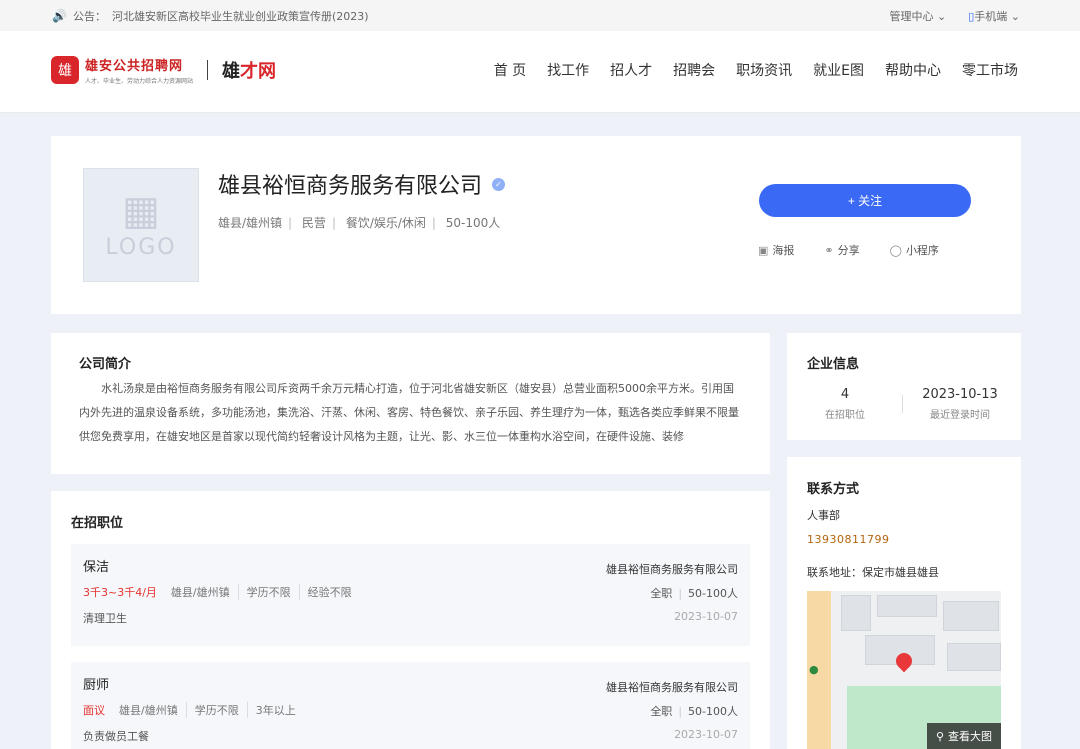 This screenshot has width=1080, height=749. What do you see at coordinates (902, 404) in the screenshot?
I see `stat-divider` at bounding box center [902, 404].